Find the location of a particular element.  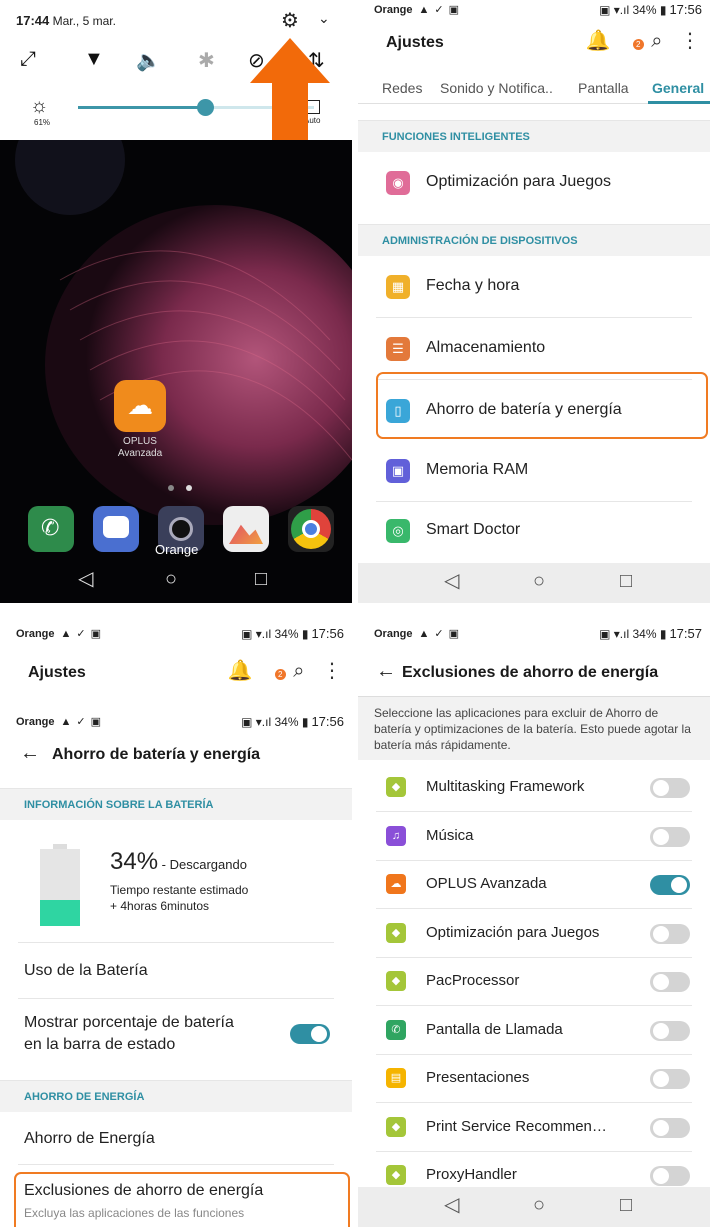

app-row: ◆ Optimización para Juegos is located at coordinates (534, 934).